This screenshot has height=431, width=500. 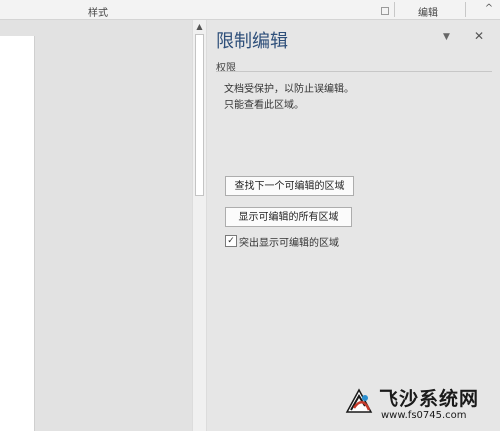 What do you see at coordinates (199, 225) in the screenshot?
I see `vertical-scrollbar: ▲` at bounding box center [199, 225].